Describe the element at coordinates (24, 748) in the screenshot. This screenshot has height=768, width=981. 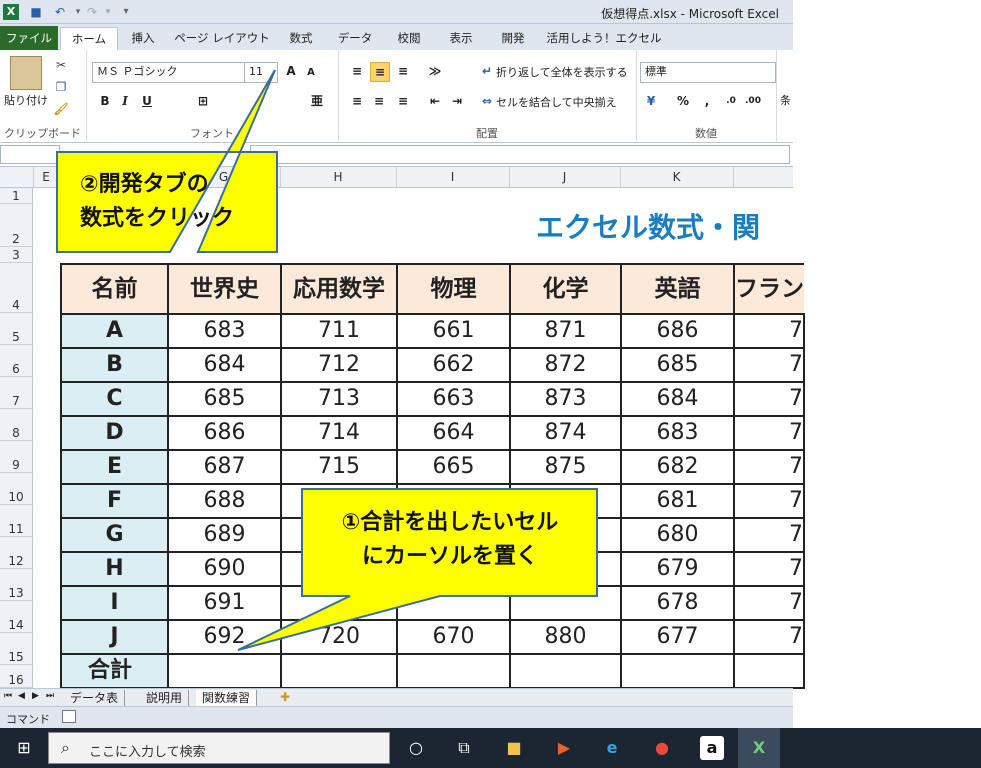
I see `windows-start-icon: ⊞` at that location.